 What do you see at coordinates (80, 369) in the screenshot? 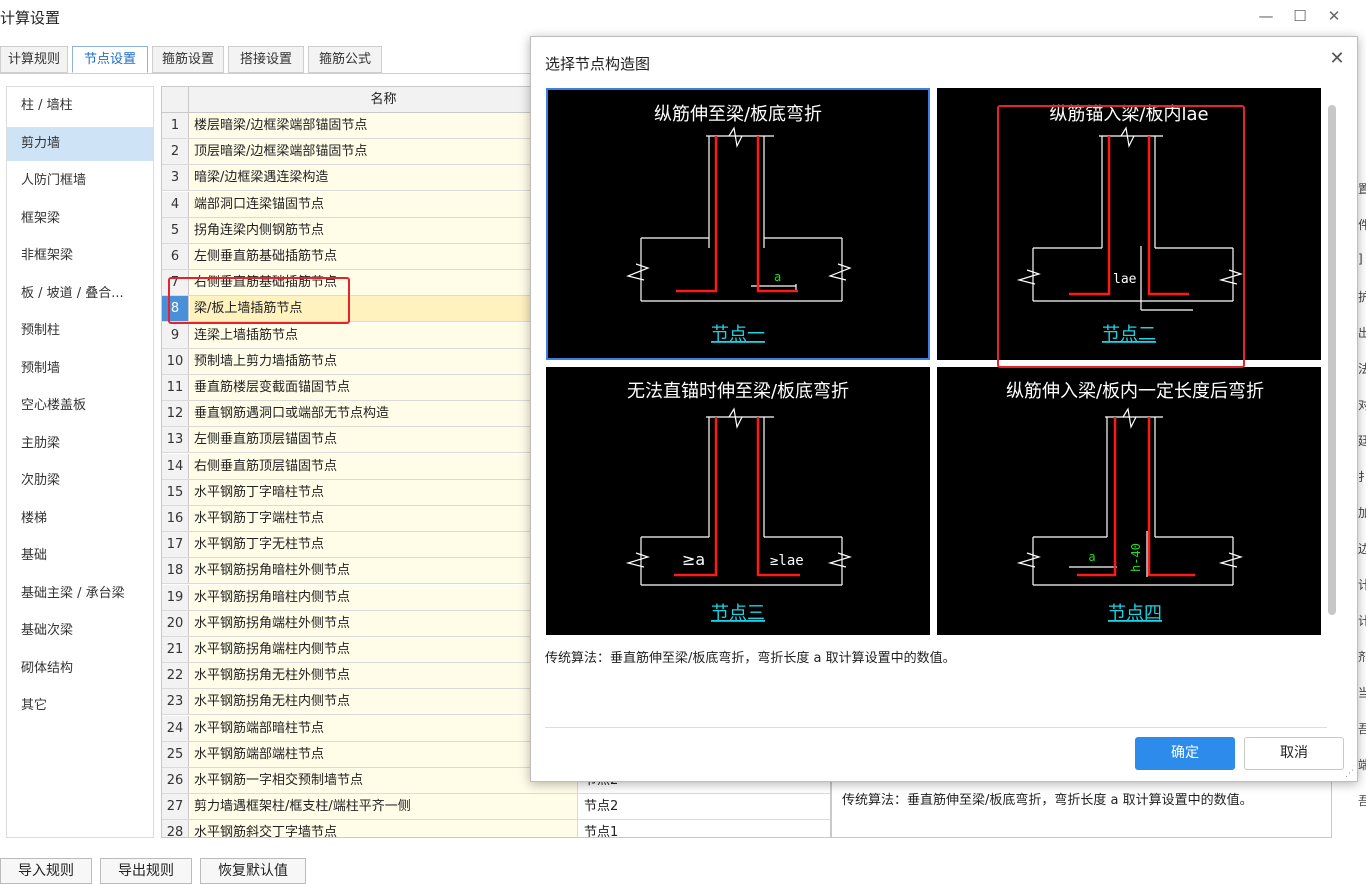
I see `sidebar-item: 预制墙` at bounding box center [80, 369].